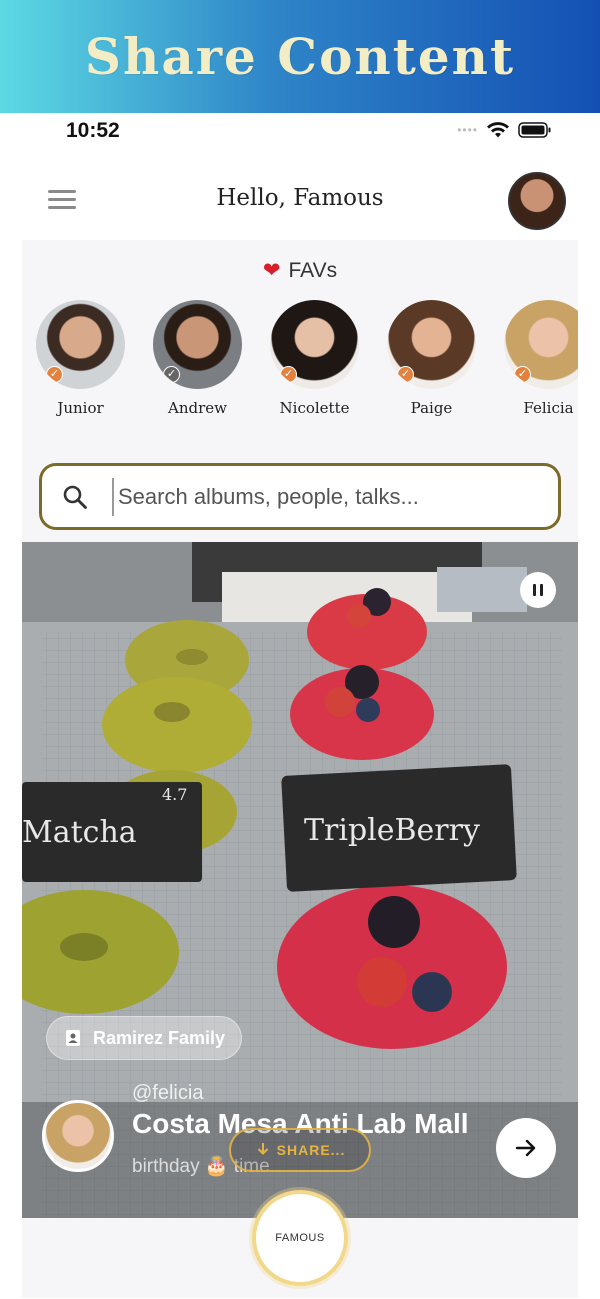  I want to click on app-header: Hello, Famous, so click(300, 201).